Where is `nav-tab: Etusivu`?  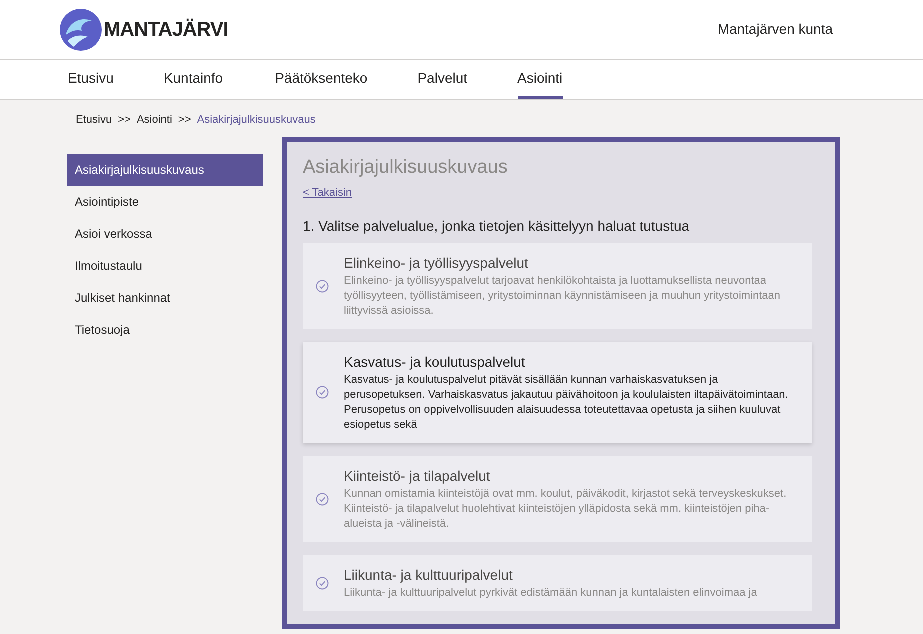
nav-tab: Etusivu is located at coordinates (91, 79).